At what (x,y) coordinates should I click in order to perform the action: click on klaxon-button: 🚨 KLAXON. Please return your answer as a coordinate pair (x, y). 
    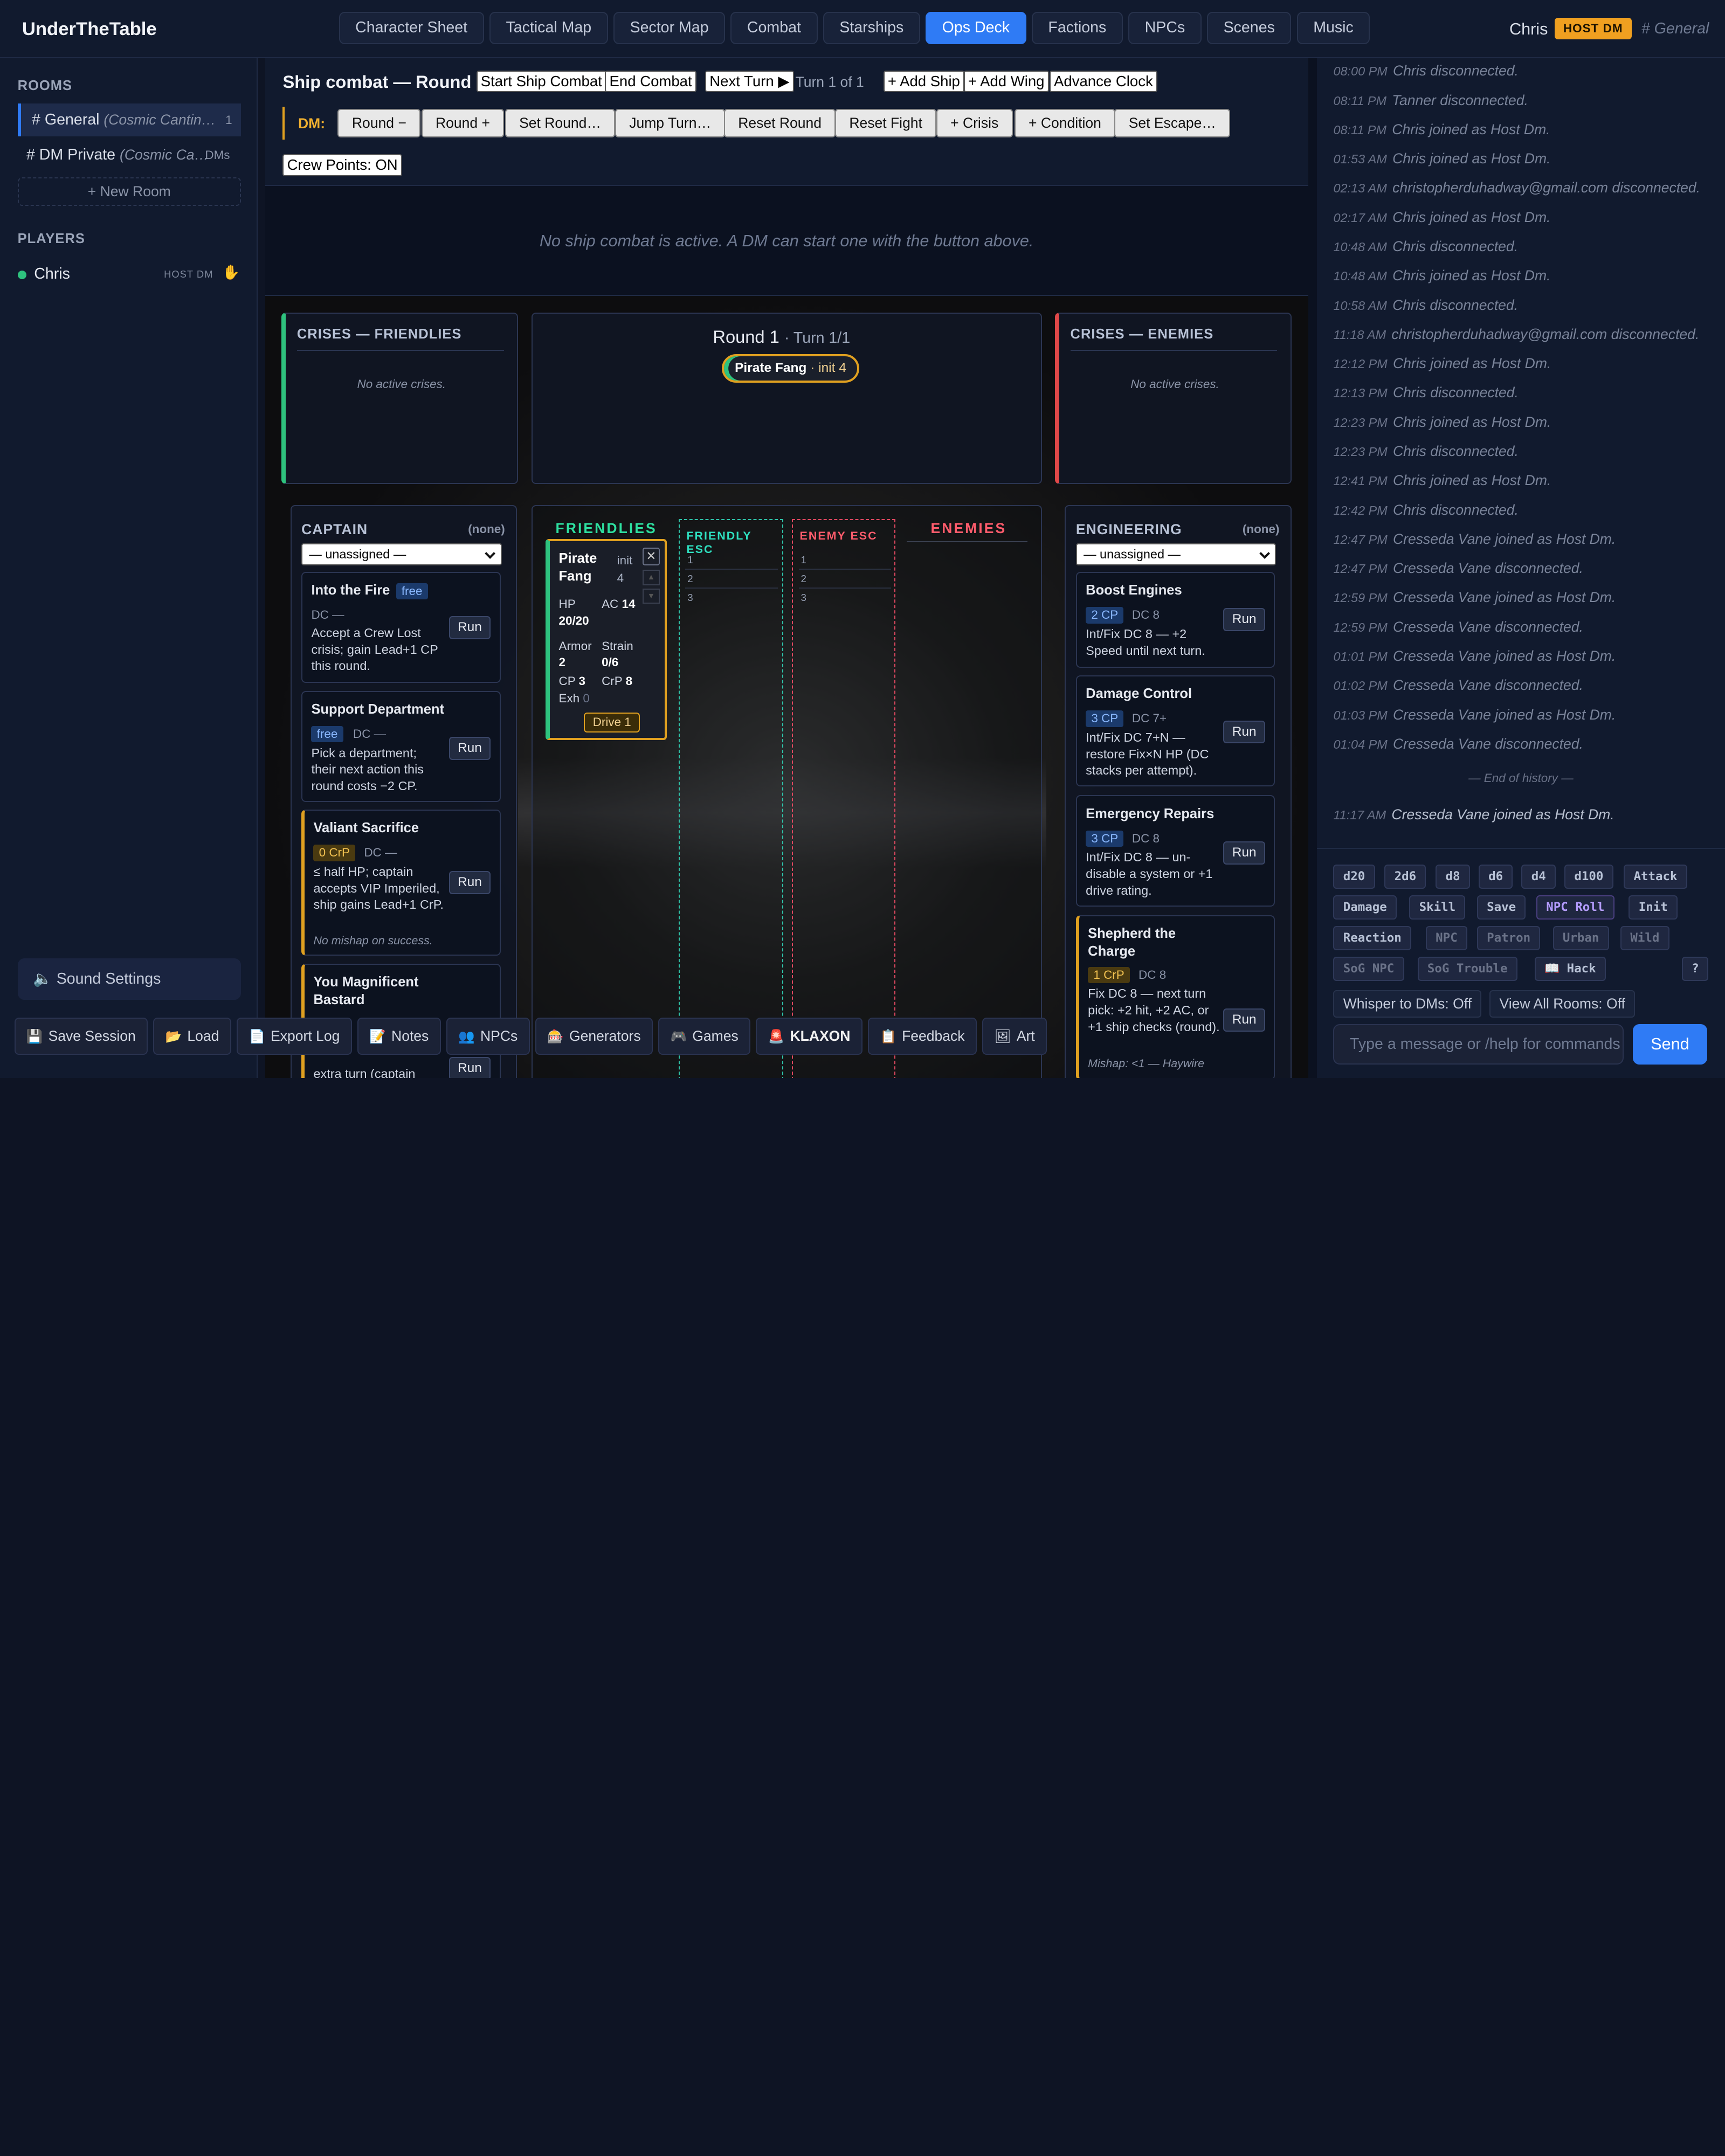
    Looking at the image, I should click on (809, 1036).